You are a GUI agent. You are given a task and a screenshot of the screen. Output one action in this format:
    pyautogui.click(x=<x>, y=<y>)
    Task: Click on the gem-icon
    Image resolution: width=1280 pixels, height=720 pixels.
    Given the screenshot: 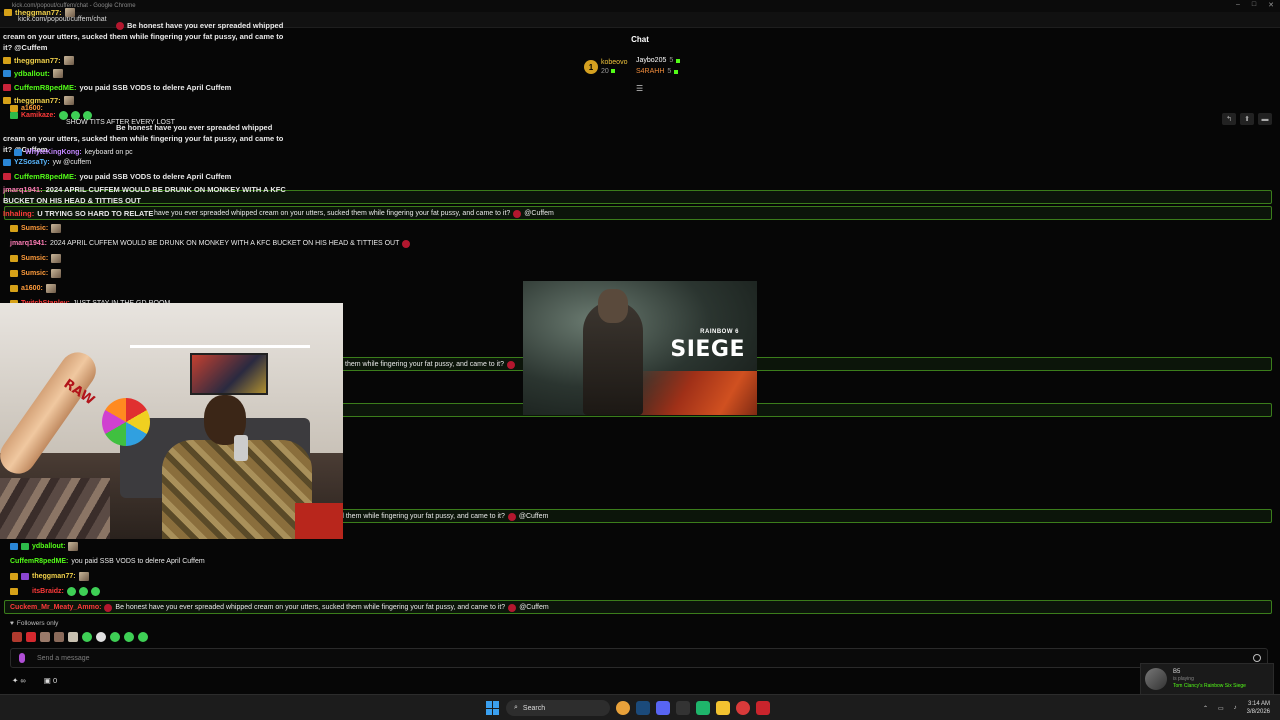 What is the action you would take?
    pyautogui.click(x=678, y=60)
    